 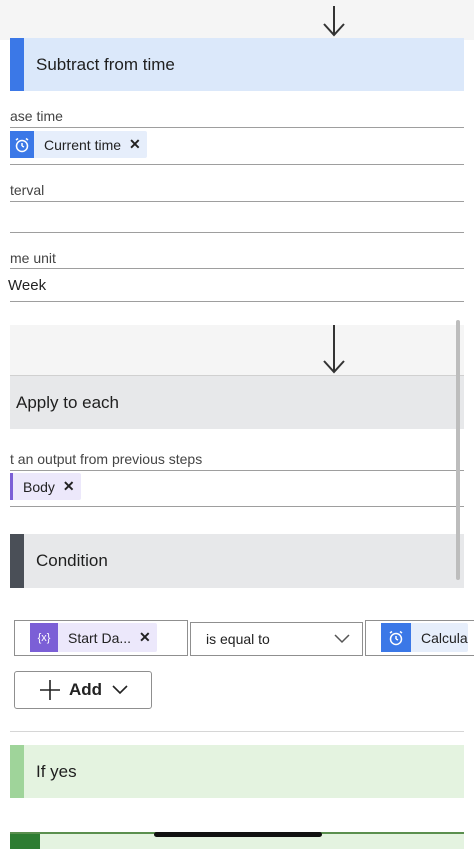 I want to click on action-color-bar, so click(x=17, y=64).